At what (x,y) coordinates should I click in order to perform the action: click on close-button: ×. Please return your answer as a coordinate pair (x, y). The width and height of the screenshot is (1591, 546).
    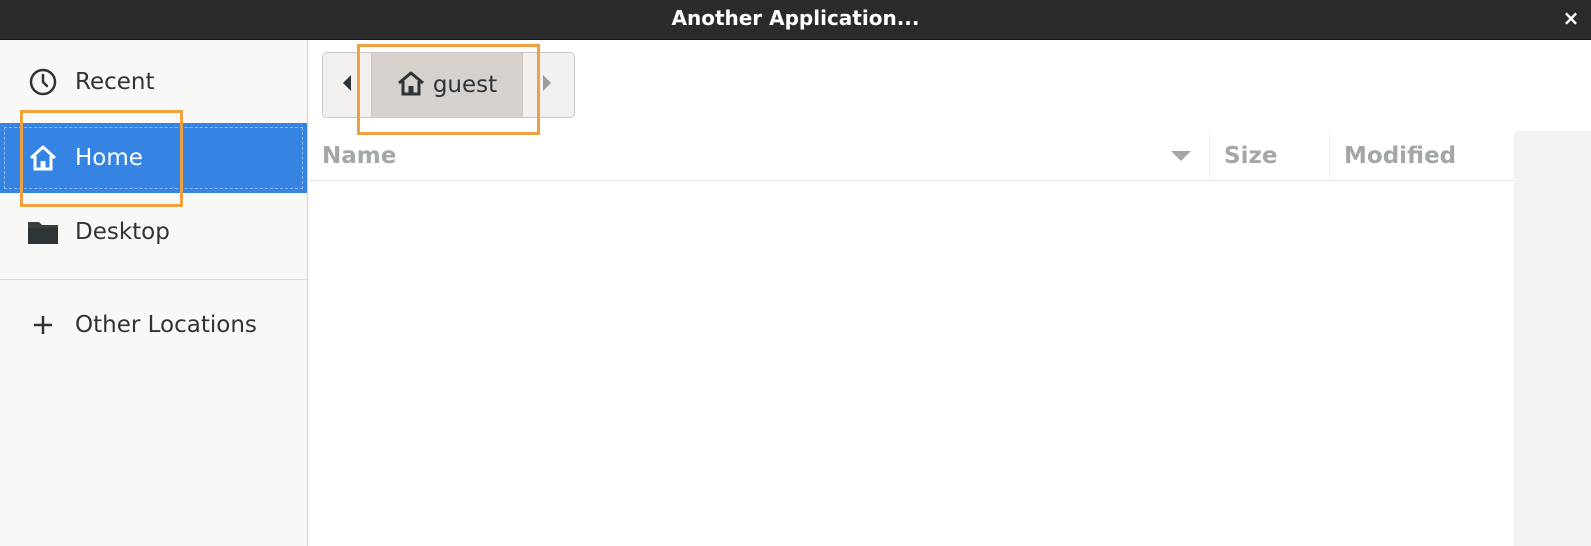
    Looking at the image, I should click on (1571, 18).